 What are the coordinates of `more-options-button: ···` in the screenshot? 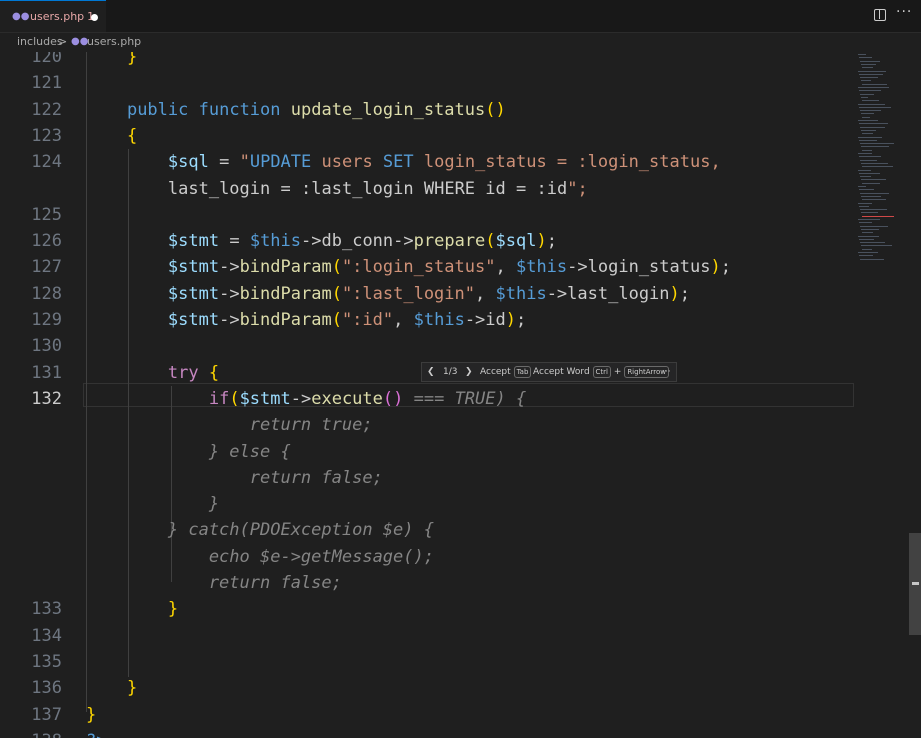 It's located at (666, 372).